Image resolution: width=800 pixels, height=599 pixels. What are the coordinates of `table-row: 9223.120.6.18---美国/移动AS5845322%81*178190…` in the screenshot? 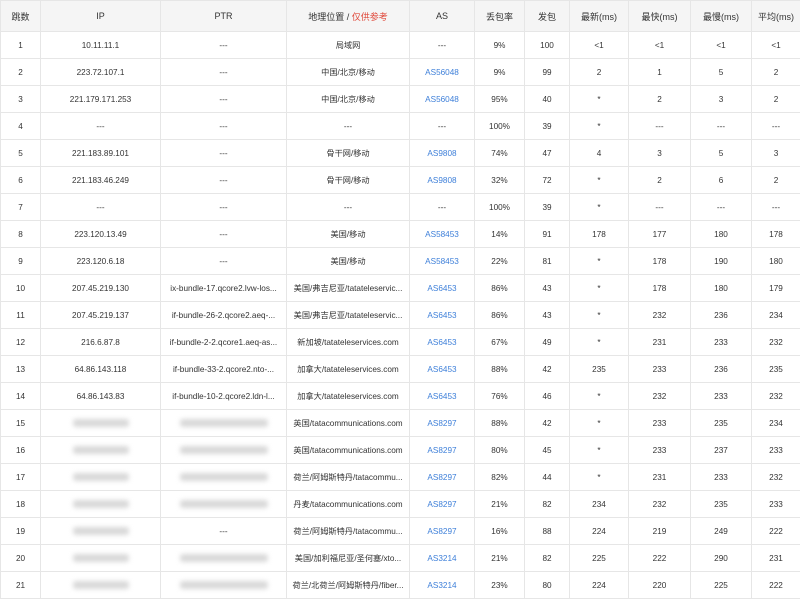 It's located at (400, 261).